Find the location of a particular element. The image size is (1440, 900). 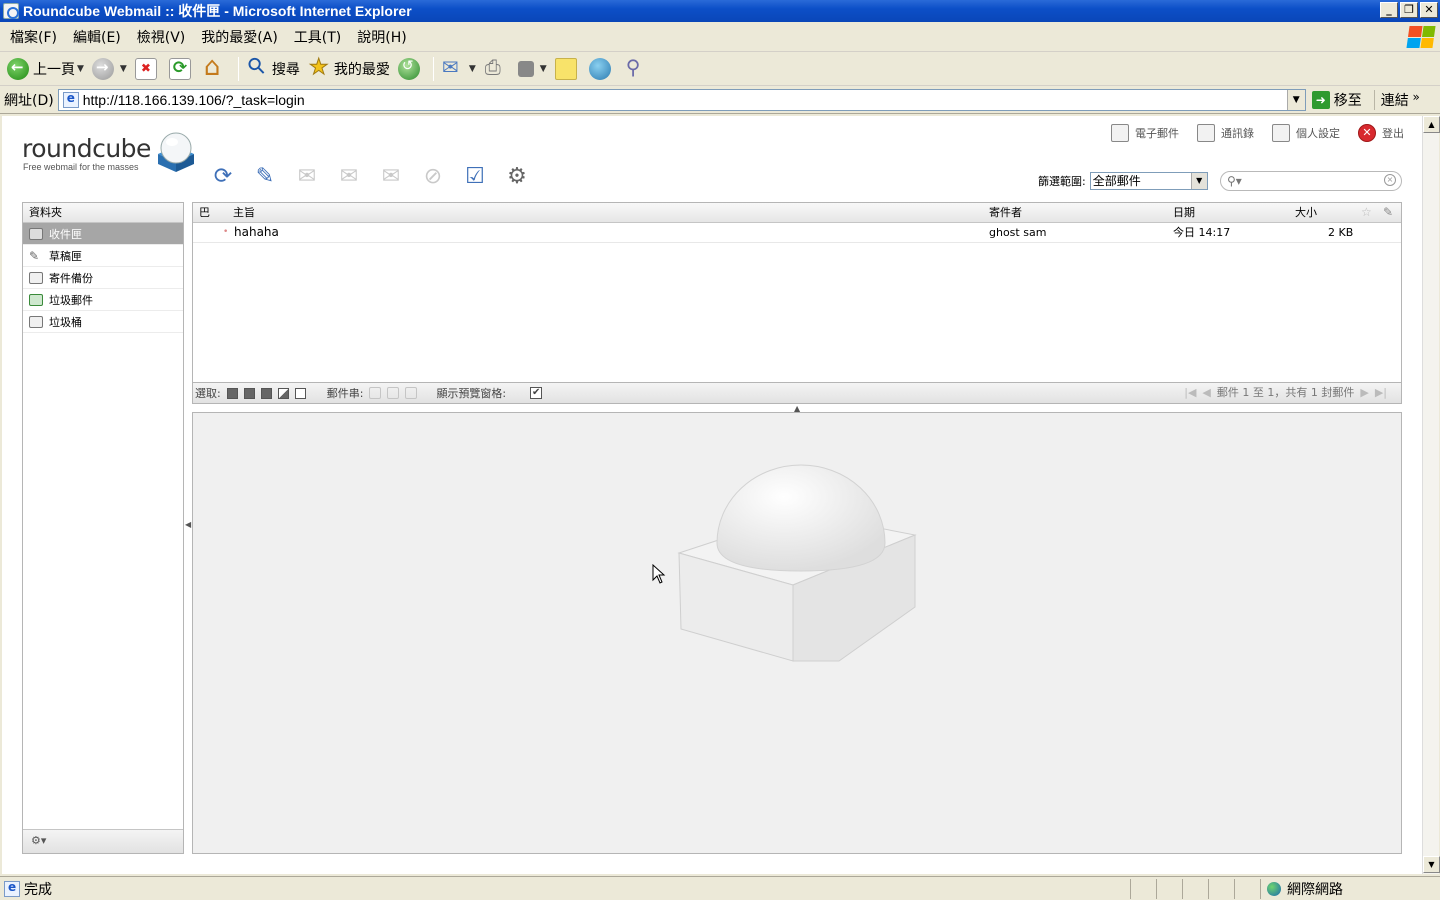

folder-drafts: ✎ 草稿匣 is located at coordinates (103, 256).